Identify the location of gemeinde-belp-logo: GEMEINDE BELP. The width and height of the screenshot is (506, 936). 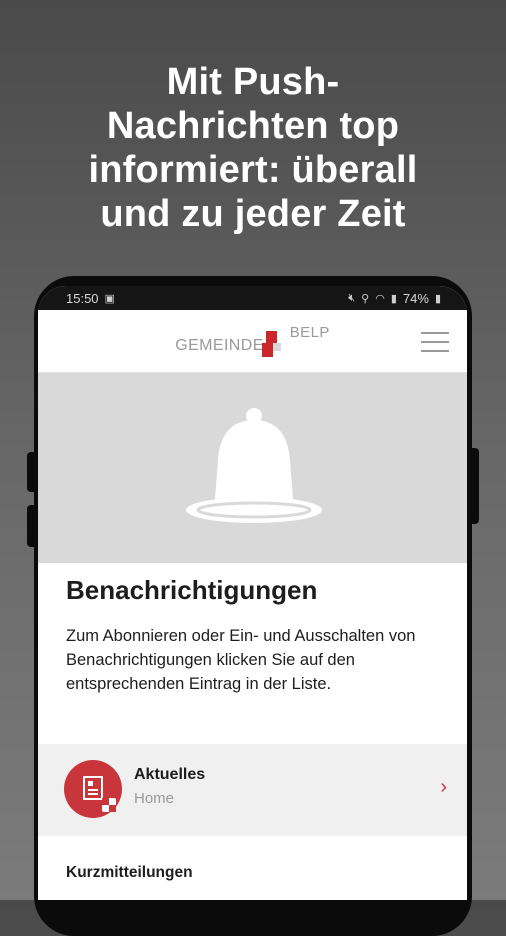
(252, 341).